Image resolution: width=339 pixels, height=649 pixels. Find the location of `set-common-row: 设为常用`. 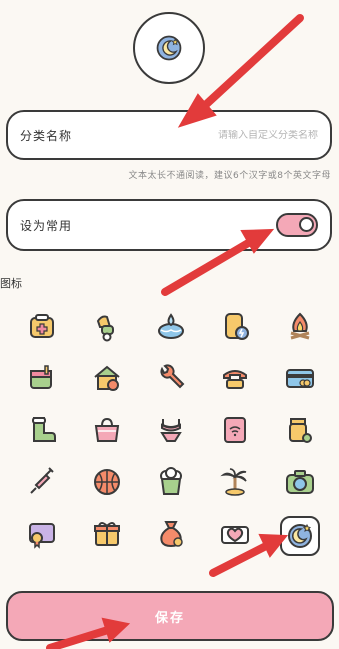

set-common-row: 设为常用 is located at coordinates (169, 225).